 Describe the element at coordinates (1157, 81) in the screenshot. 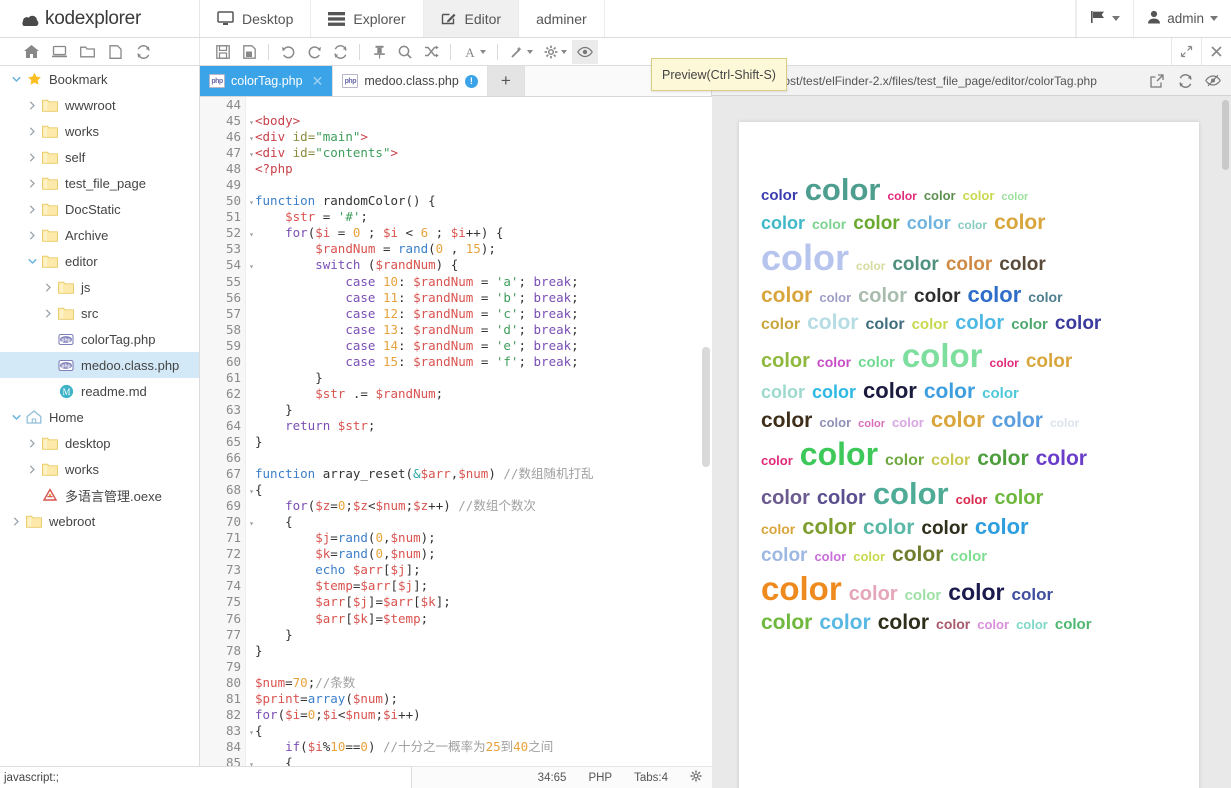

I see `open-external-icon` at that location.